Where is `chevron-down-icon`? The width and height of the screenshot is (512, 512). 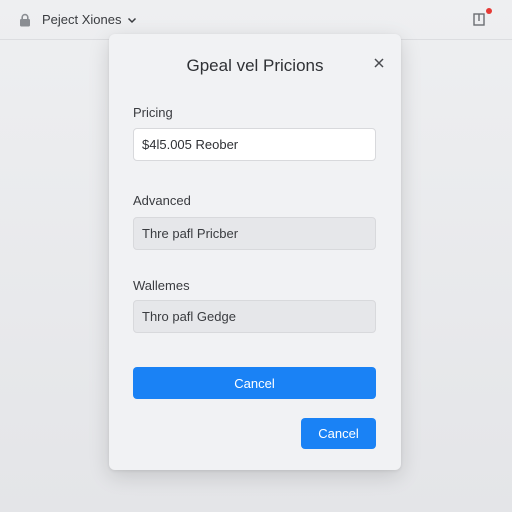 chevron-down-icon is located at coordinates (132, 20).